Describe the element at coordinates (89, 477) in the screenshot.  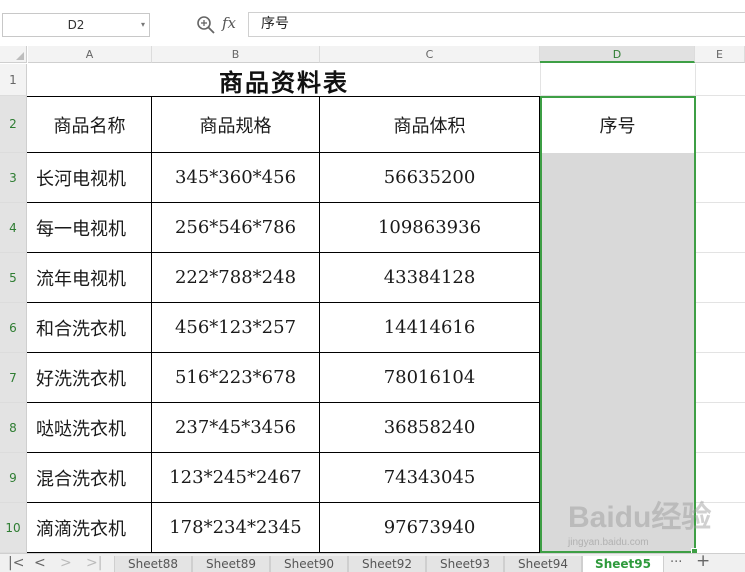
I see `cell-name: 混合洗衣机` at that location.